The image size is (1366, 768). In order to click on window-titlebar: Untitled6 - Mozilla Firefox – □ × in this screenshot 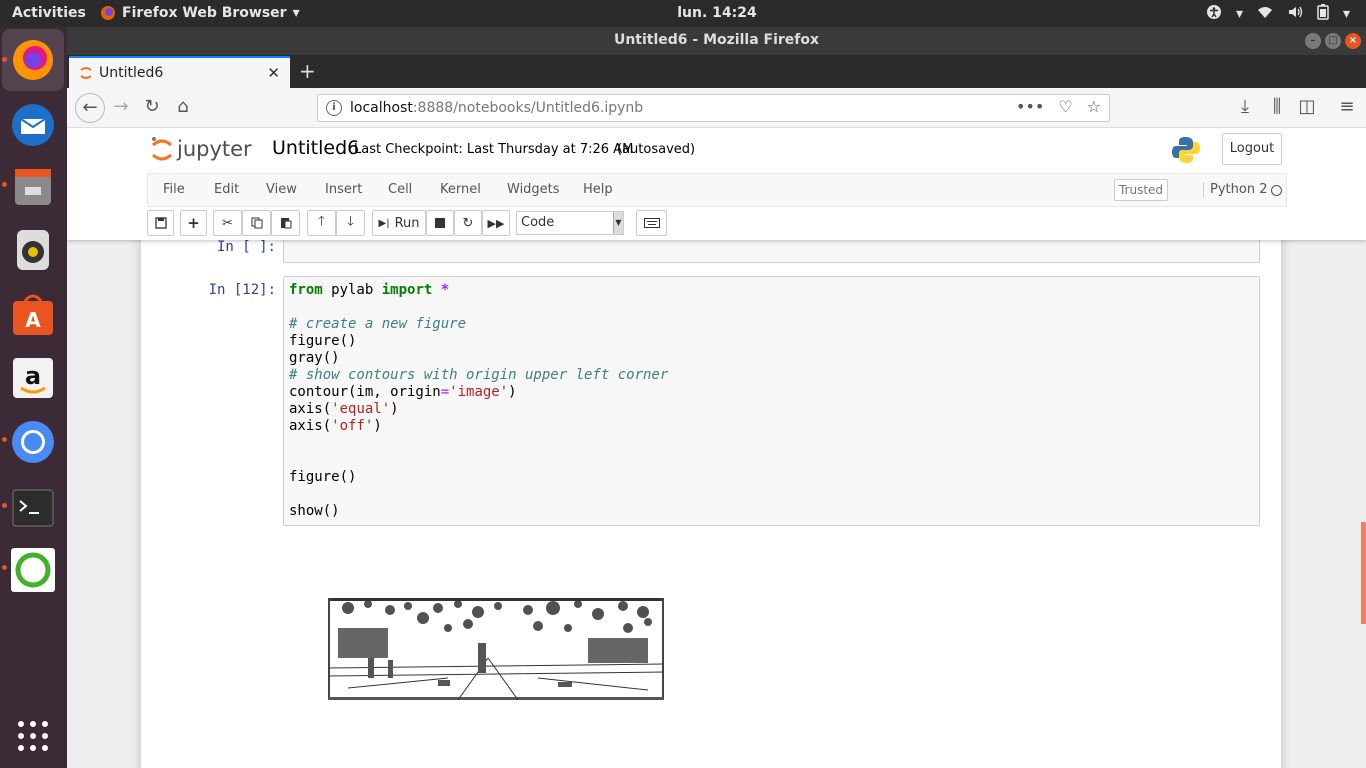, I will do `click(716, 41)`.